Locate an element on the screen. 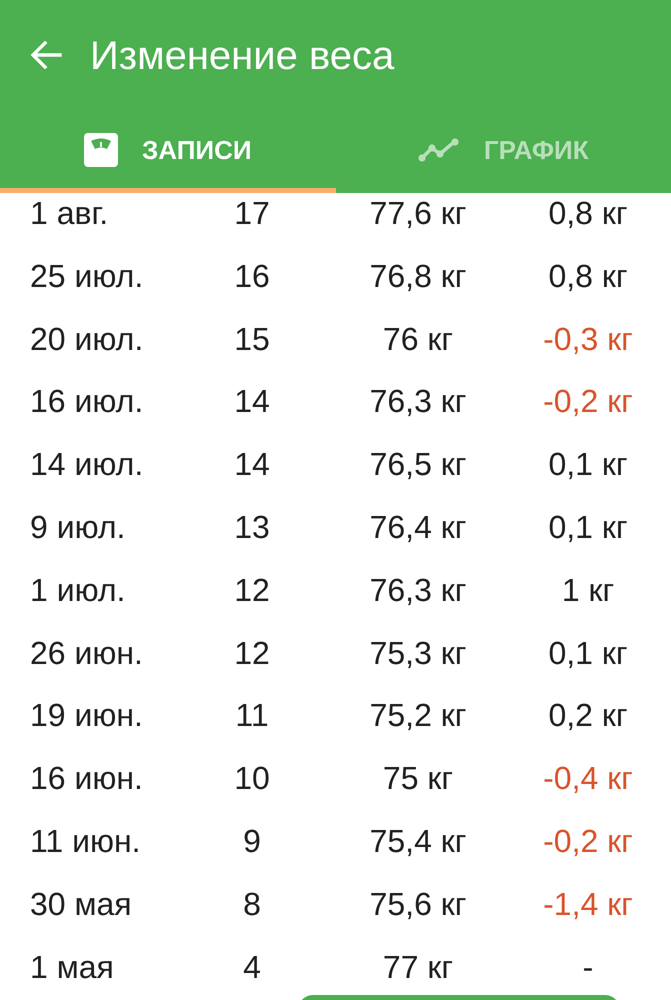  line-chart-icon is located at coordinates (439, 150).